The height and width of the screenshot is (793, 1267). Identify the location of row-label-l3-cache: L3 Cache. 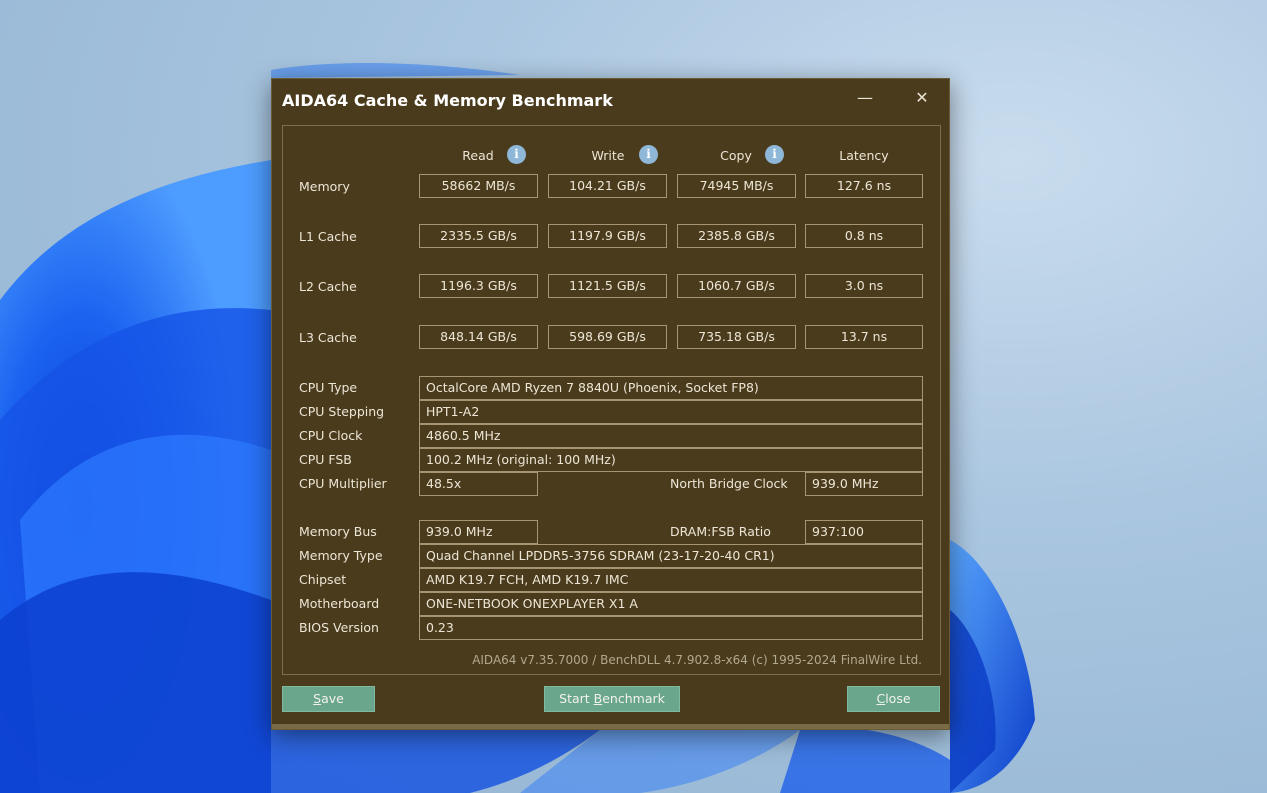
(328, 337).